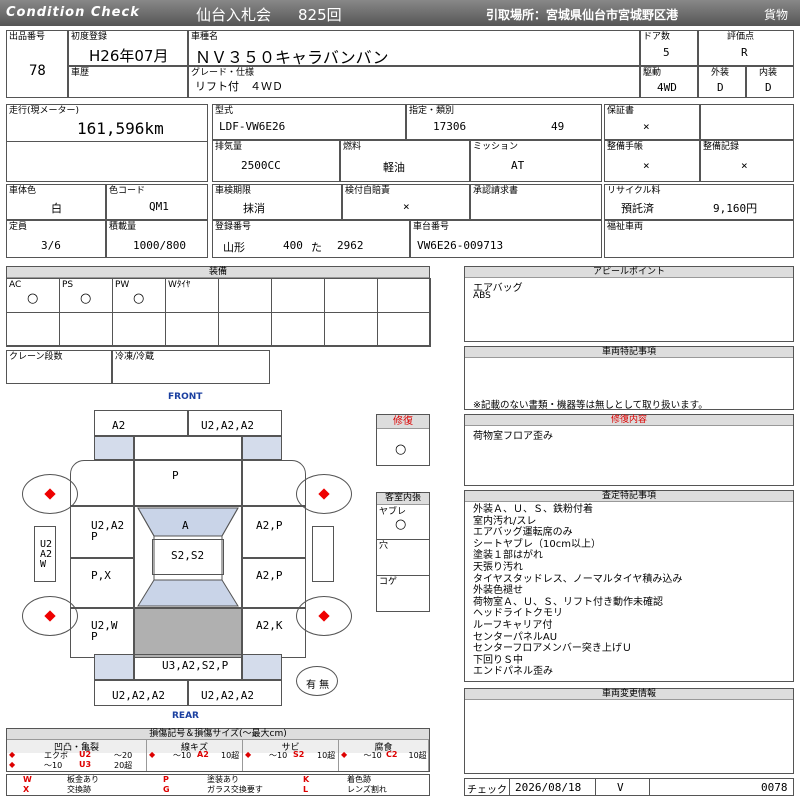  What do you see at coordinates (102, 483) in the screenshot?
I see `left-fender` at bounding box center [102, 483].